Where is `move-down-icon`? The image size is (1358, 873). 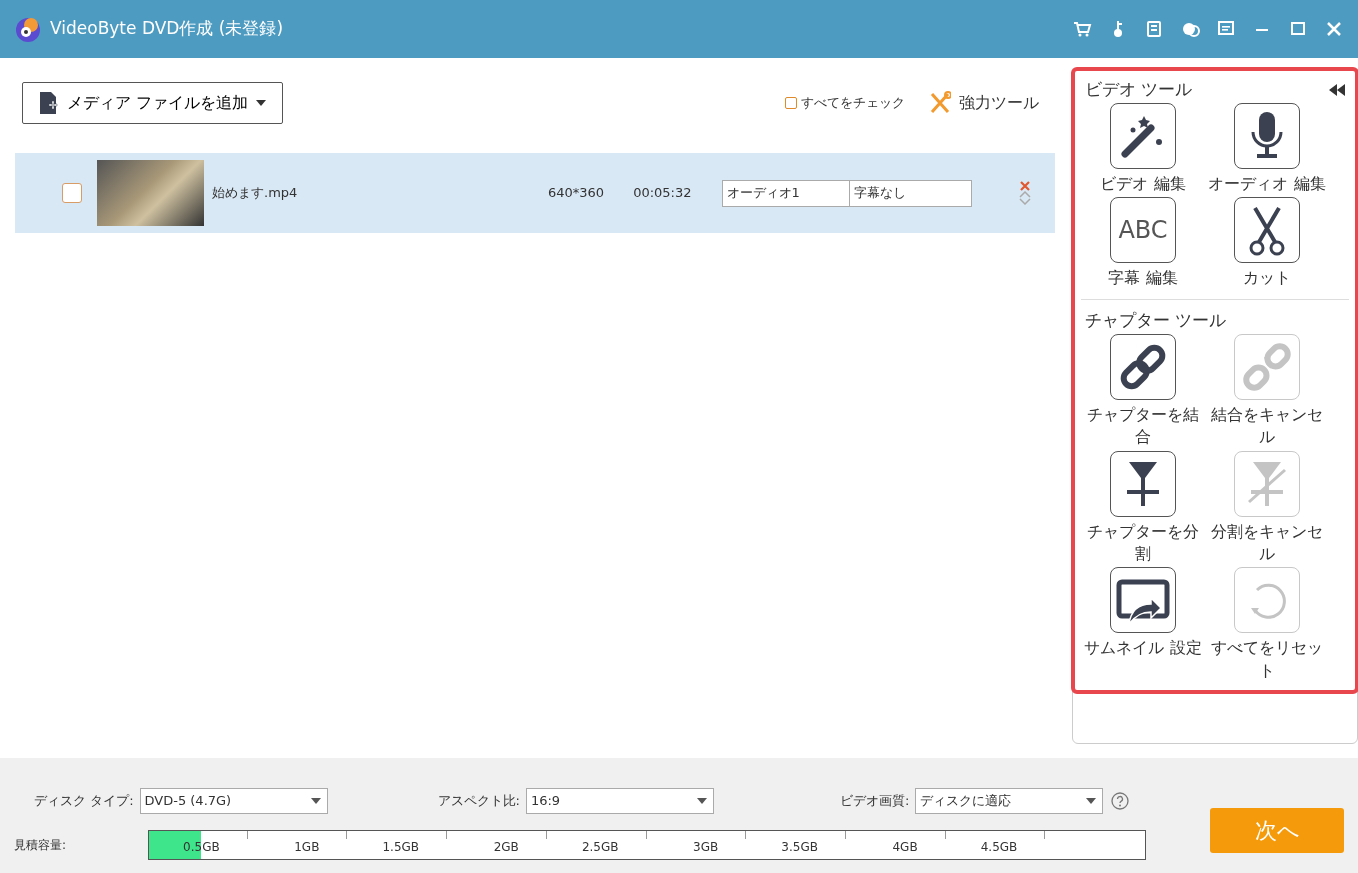
move-down-icon is located at coordinates (1025, 201).